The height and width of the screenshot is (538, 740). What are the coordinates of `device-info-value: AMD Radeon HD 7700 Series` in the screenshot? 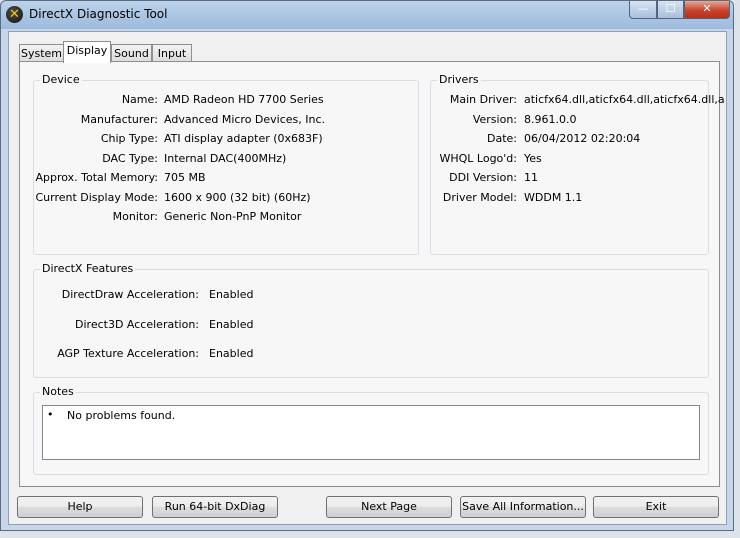 It's located at (244, 99).